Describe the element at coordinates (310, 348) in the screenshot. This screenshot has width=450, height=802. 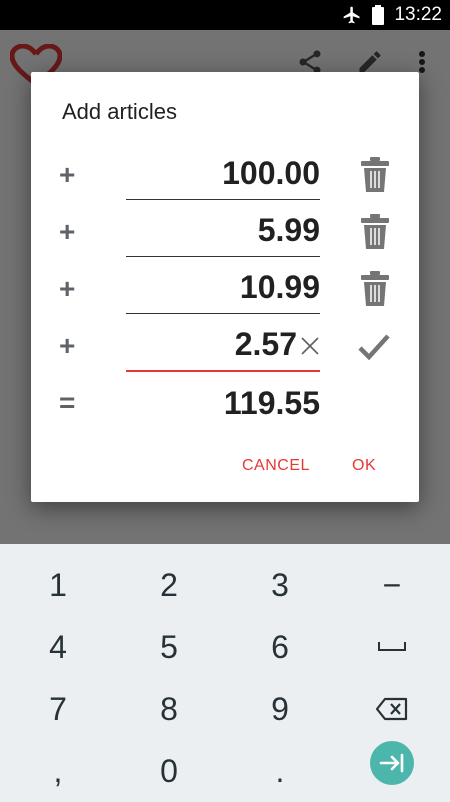
I see `clear-icon` at that location.